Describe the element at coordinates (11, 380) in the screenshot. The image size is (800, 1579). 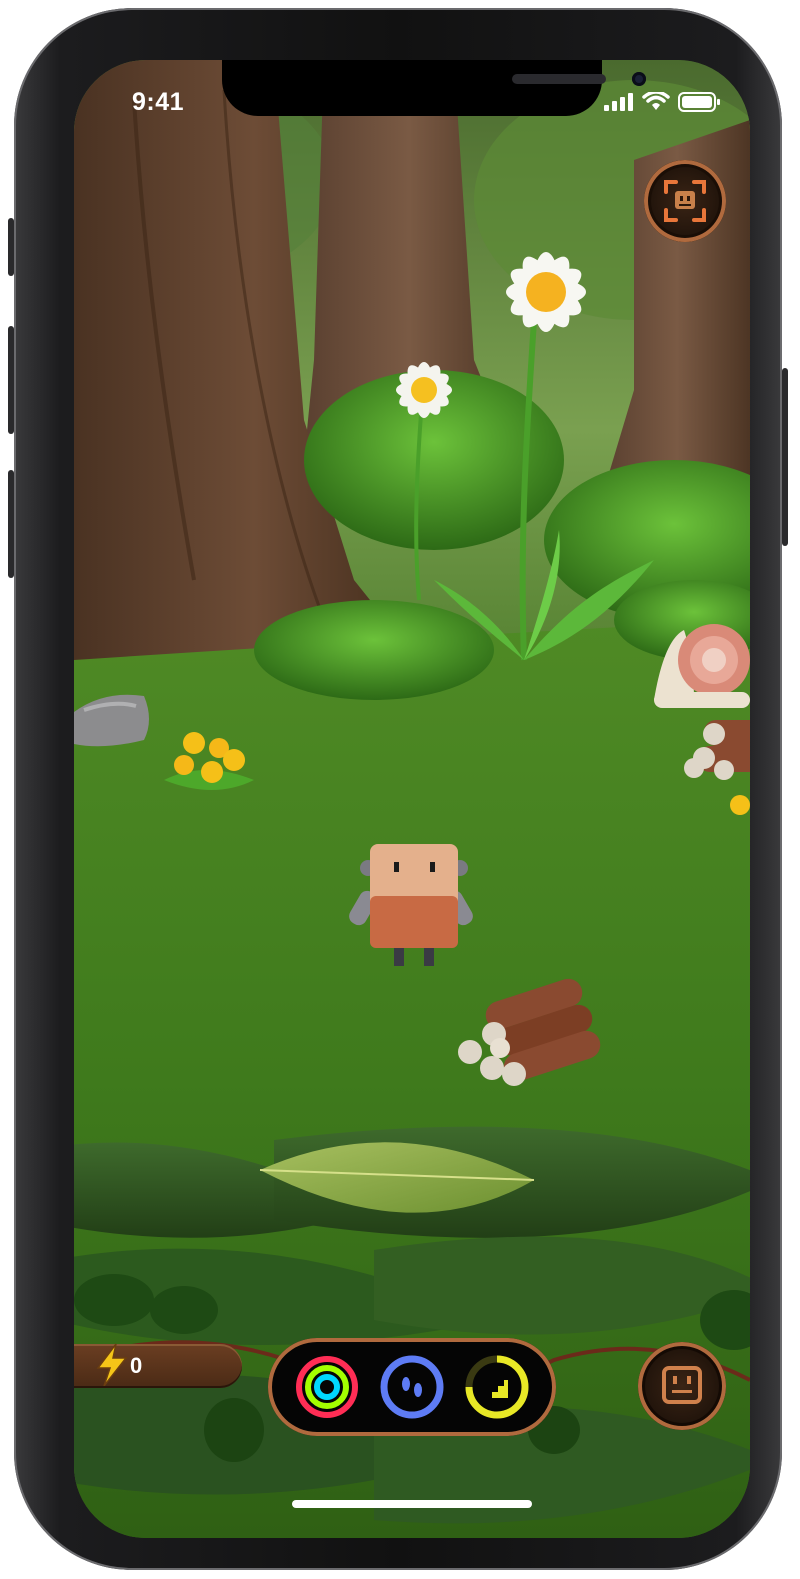
I see `volume-up-button` at that location.